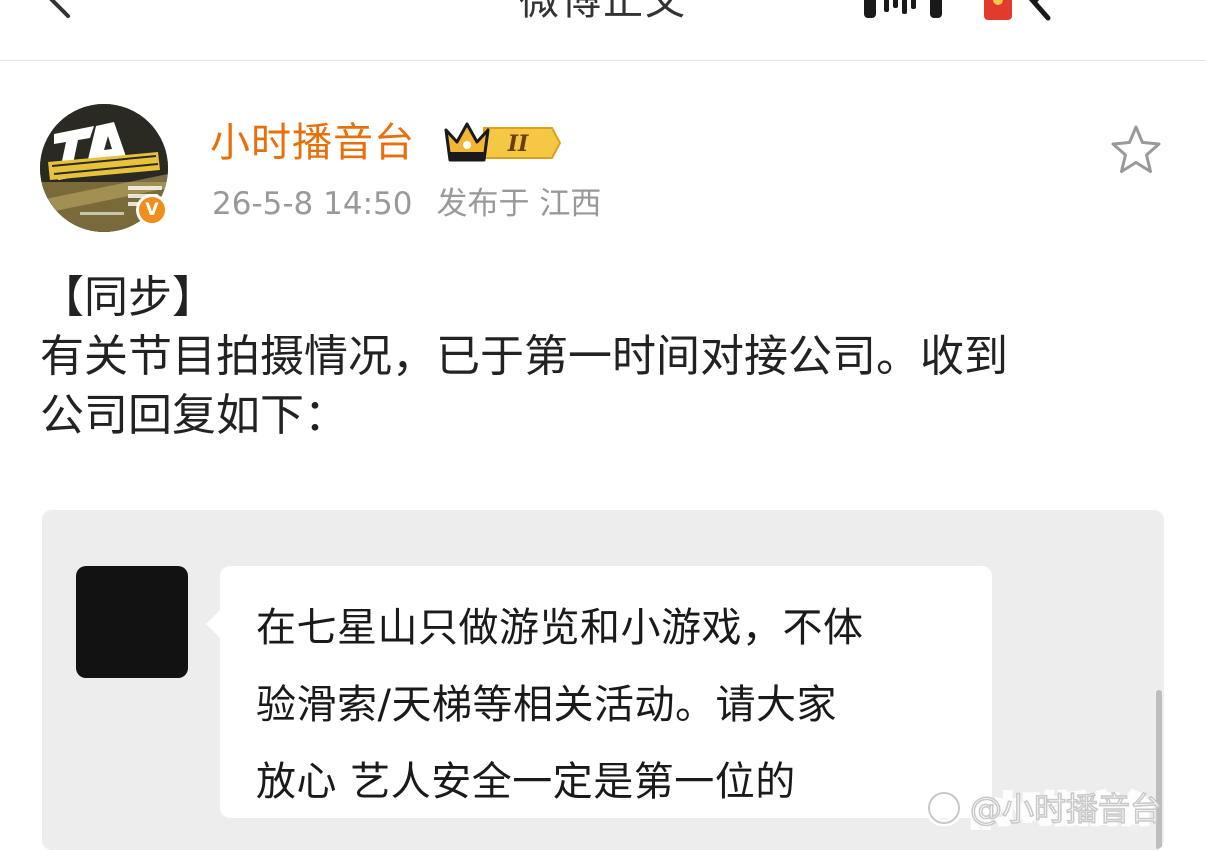 The width and height of the screenshot is (1206, 850). What do you see at coordinates (526, 782) in the screenshot?
I see `chat-message-line: 放心 艺人安全一定是第一位的` at bounding box center [526, 782].